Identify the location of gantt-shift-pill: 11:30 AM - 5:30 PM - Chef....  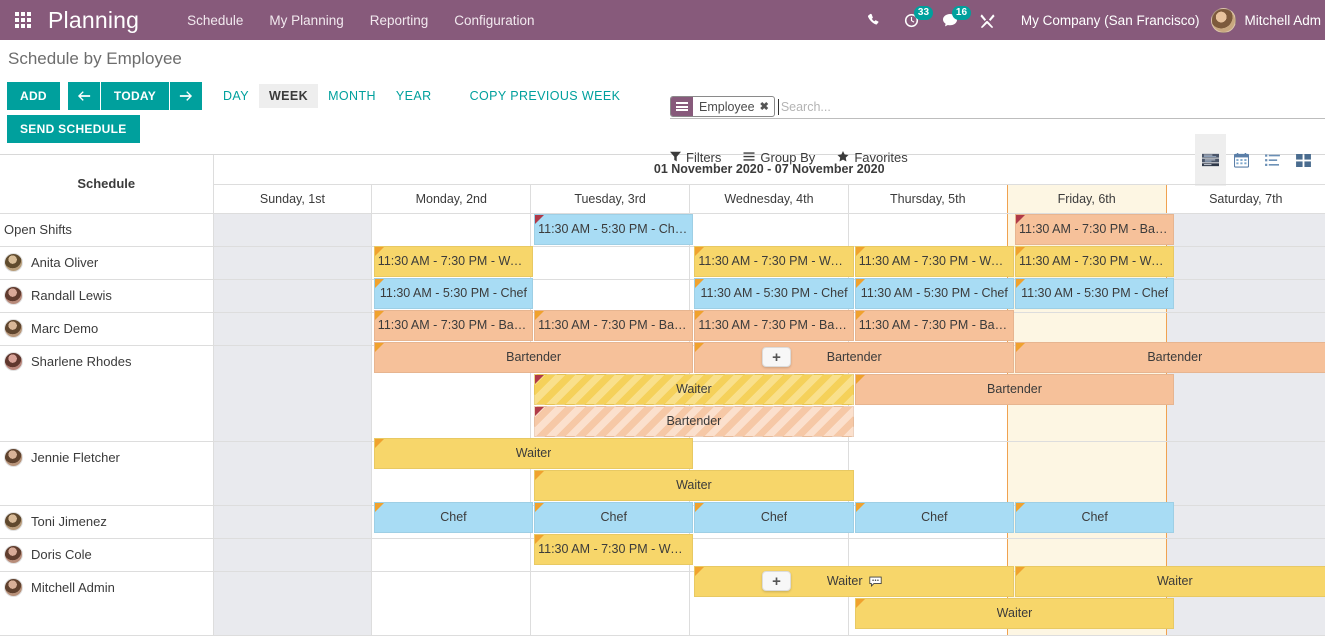
(614, 229).